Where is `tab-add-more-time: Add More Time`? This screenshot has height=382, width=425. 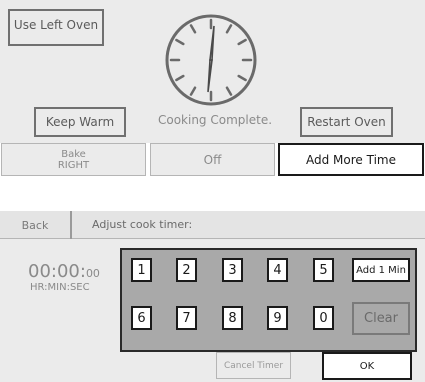
tab-add-more-time: Add More Time is located at coordinates (351, 159).